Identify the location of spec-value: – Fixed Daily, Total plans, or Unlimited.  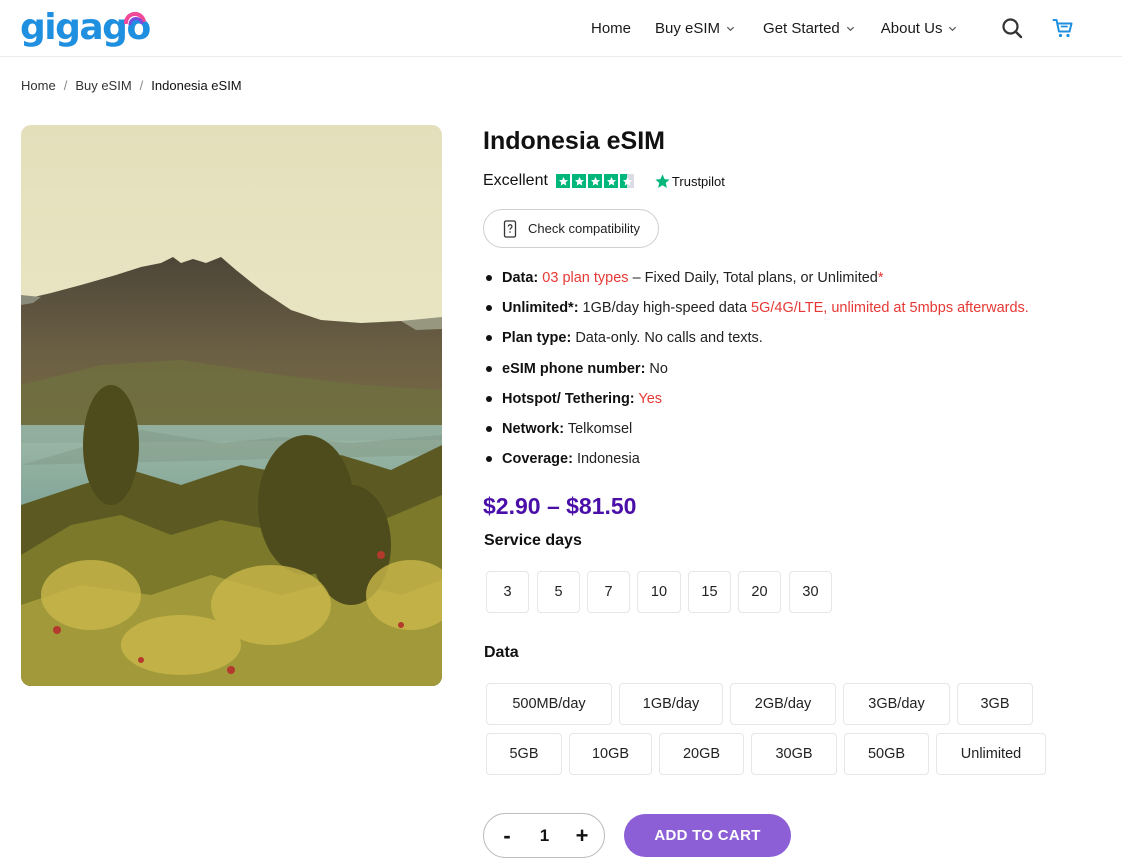
(753, 278).